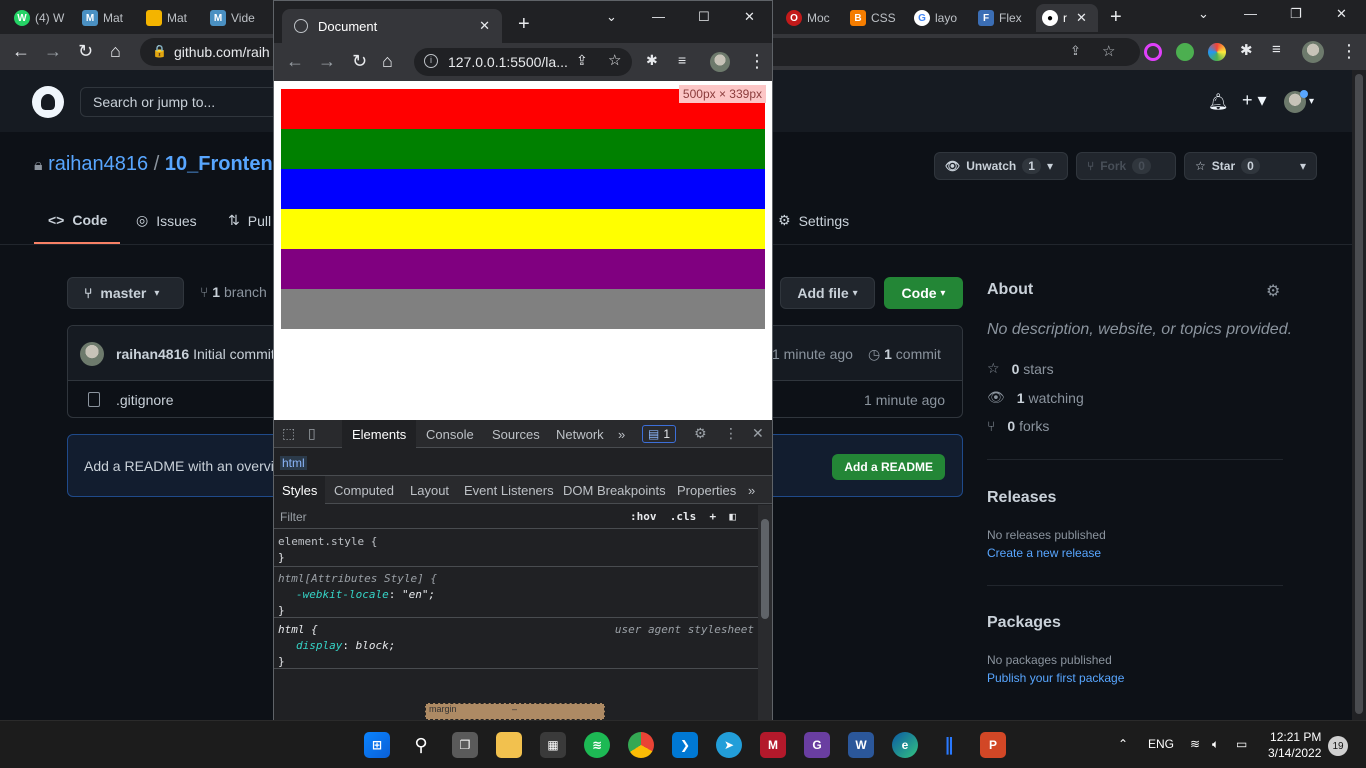 The image size is (1366, 768). I want to click on browser-tab-css: B CSS, so click(874, 18).